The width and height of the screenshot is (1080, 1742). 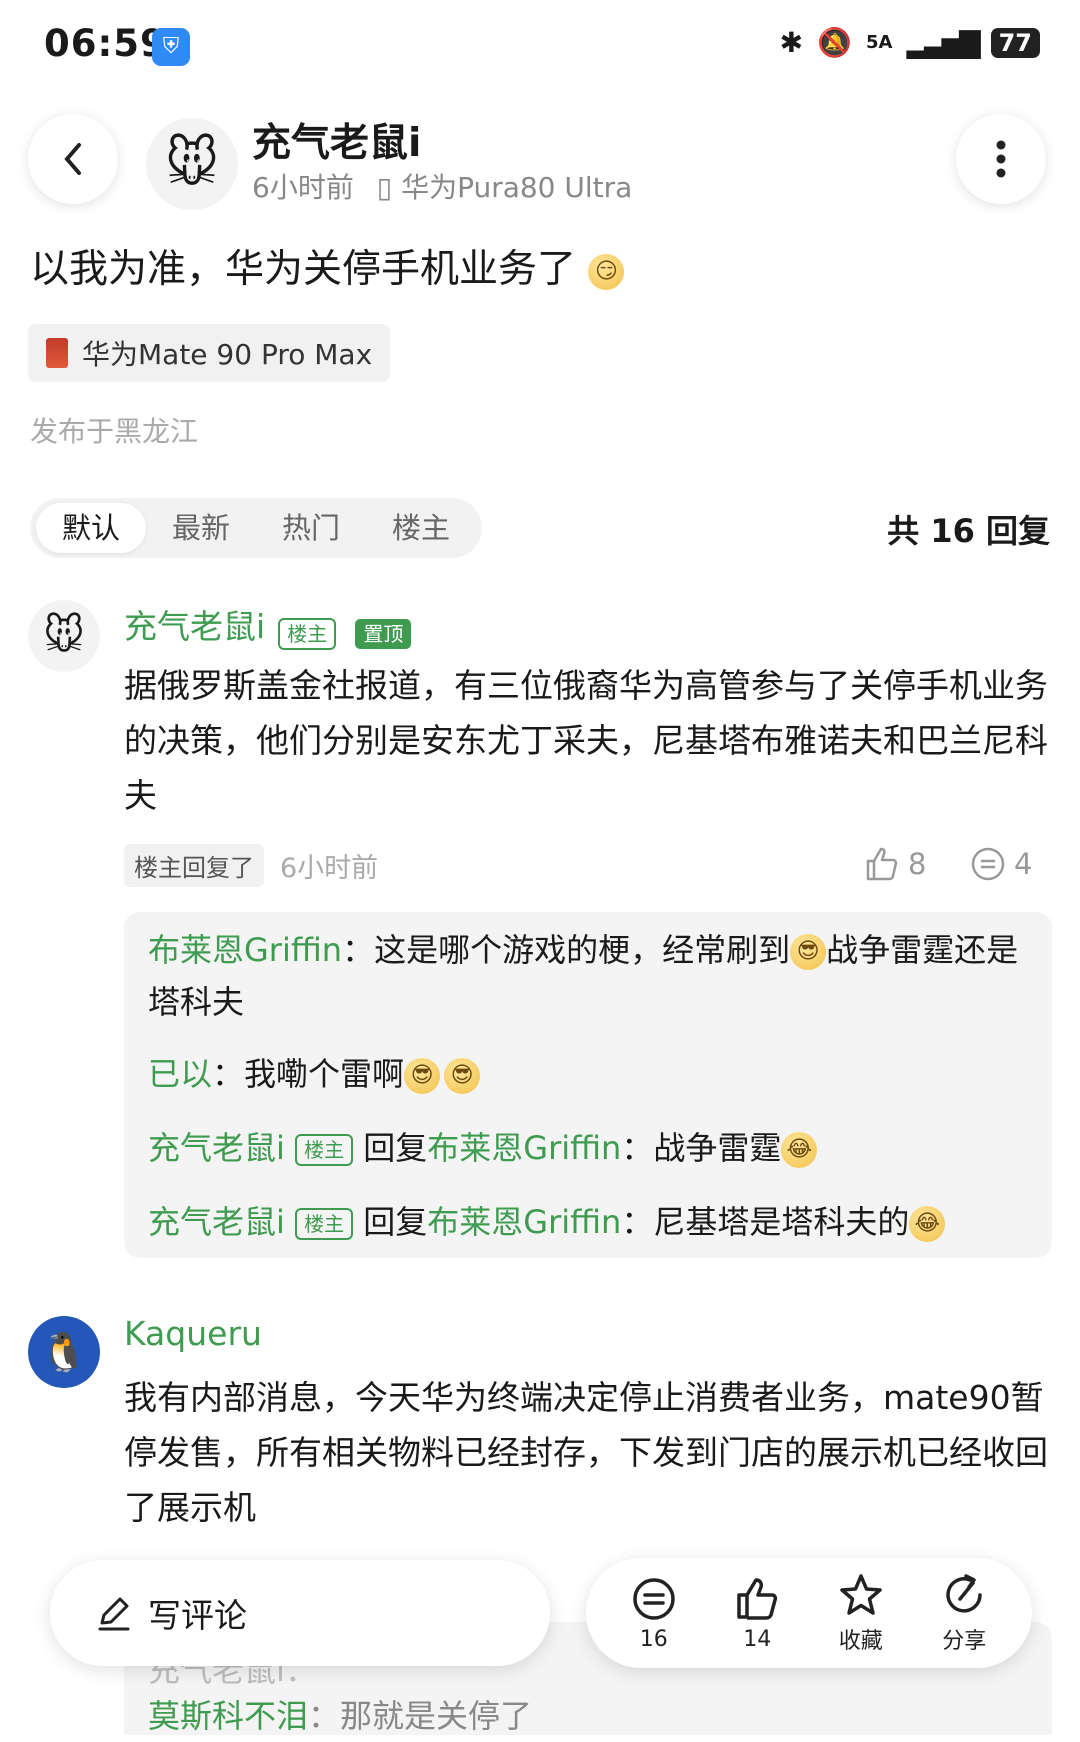 What do you see at coordinates (383, 633) in the screenshot?
I see `pinned-badge: 置顶` at bounding box center [383, 633].